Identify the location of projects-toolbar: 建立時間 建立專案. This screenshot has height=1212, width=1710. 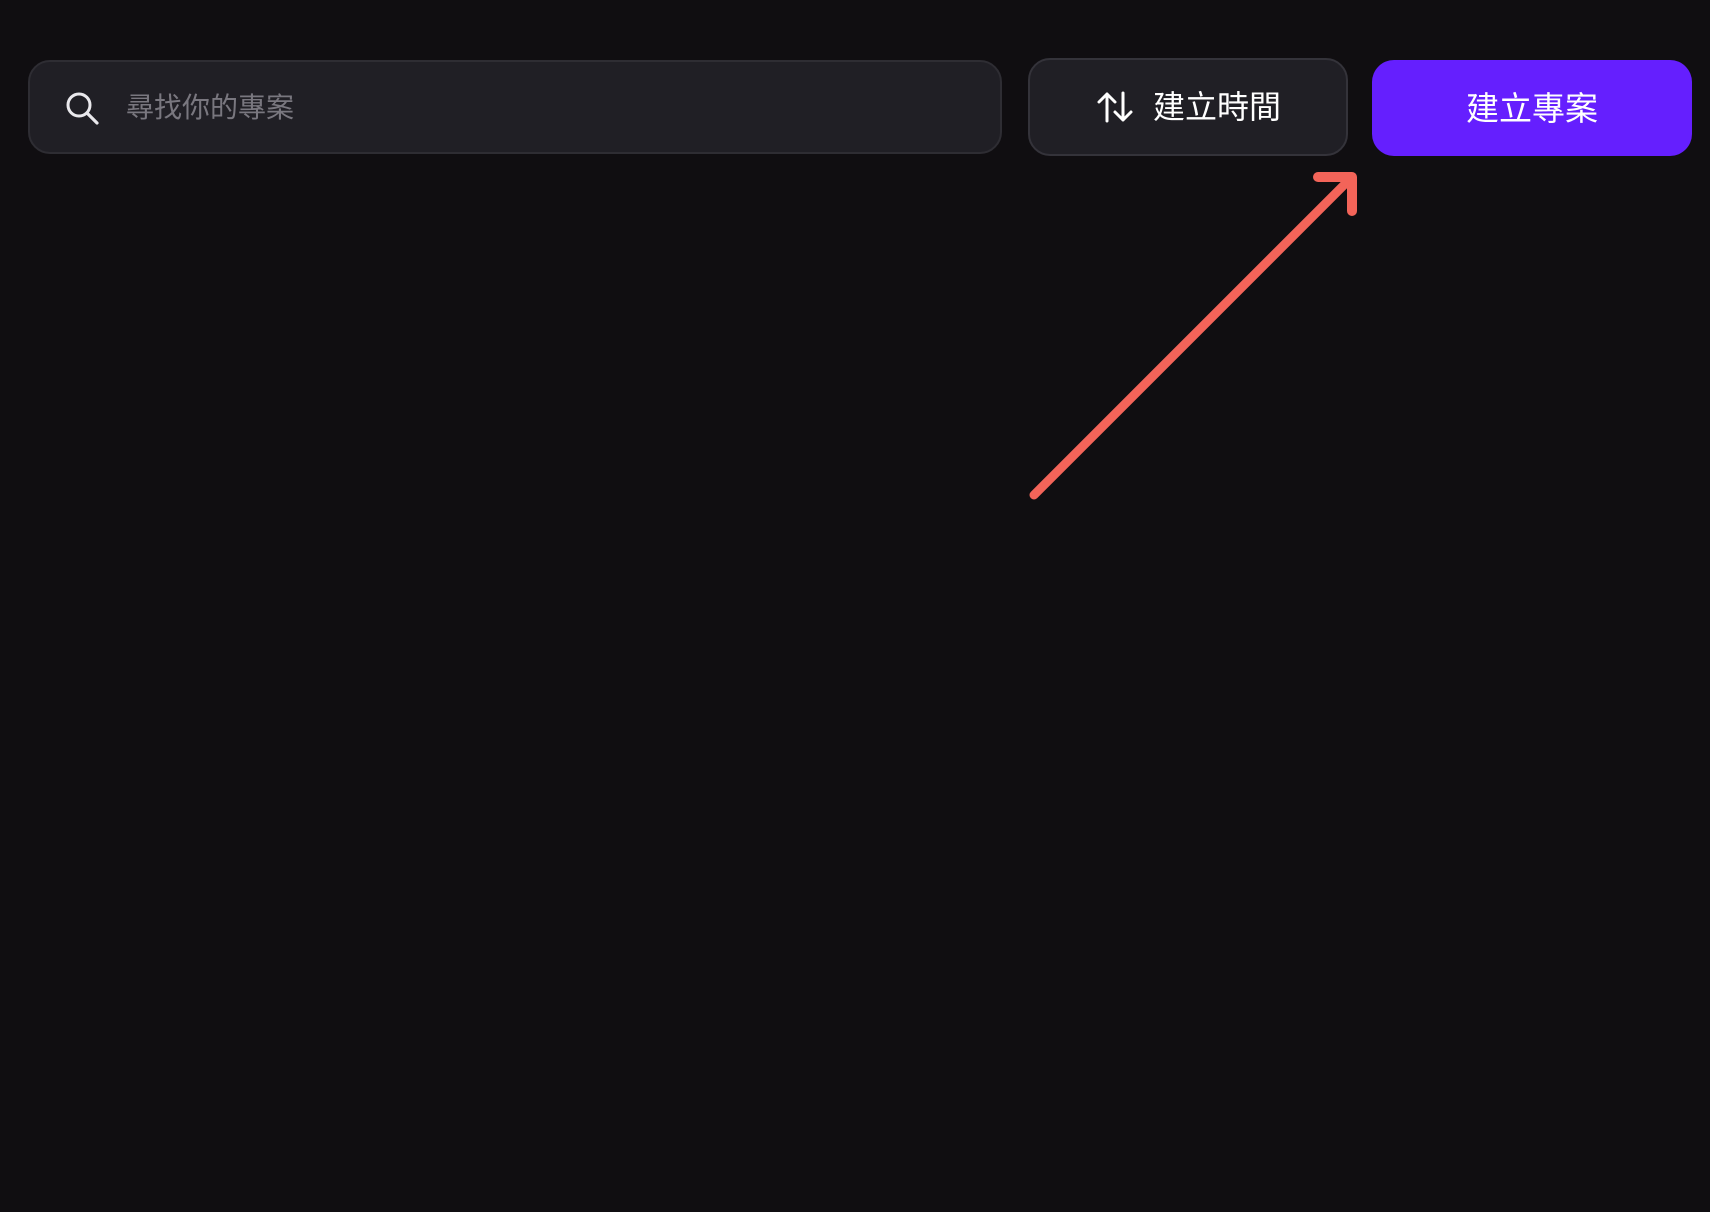
(855, 85).